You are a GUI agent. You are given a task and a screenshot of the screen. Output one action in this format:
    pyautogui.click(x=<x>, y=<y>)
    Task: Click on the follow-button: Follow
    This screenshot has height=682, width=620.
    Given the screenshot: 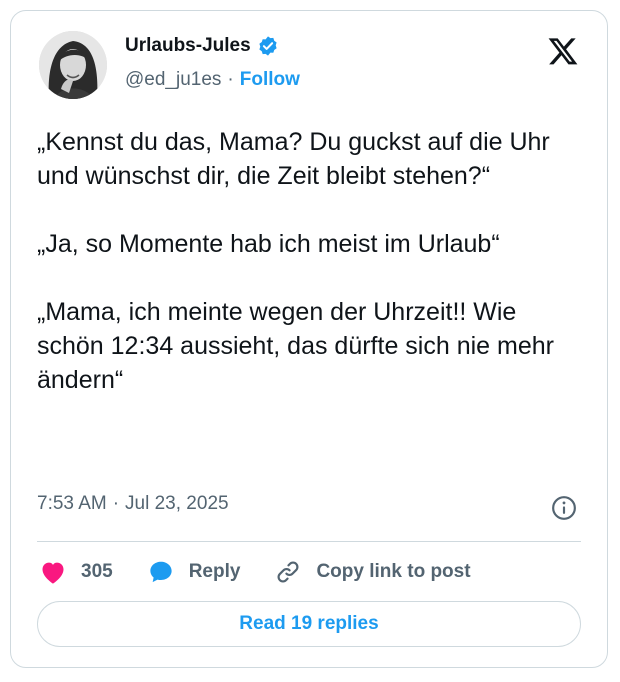 What is the action you would take?
    pyautogui.click(x=270, y=80)
    